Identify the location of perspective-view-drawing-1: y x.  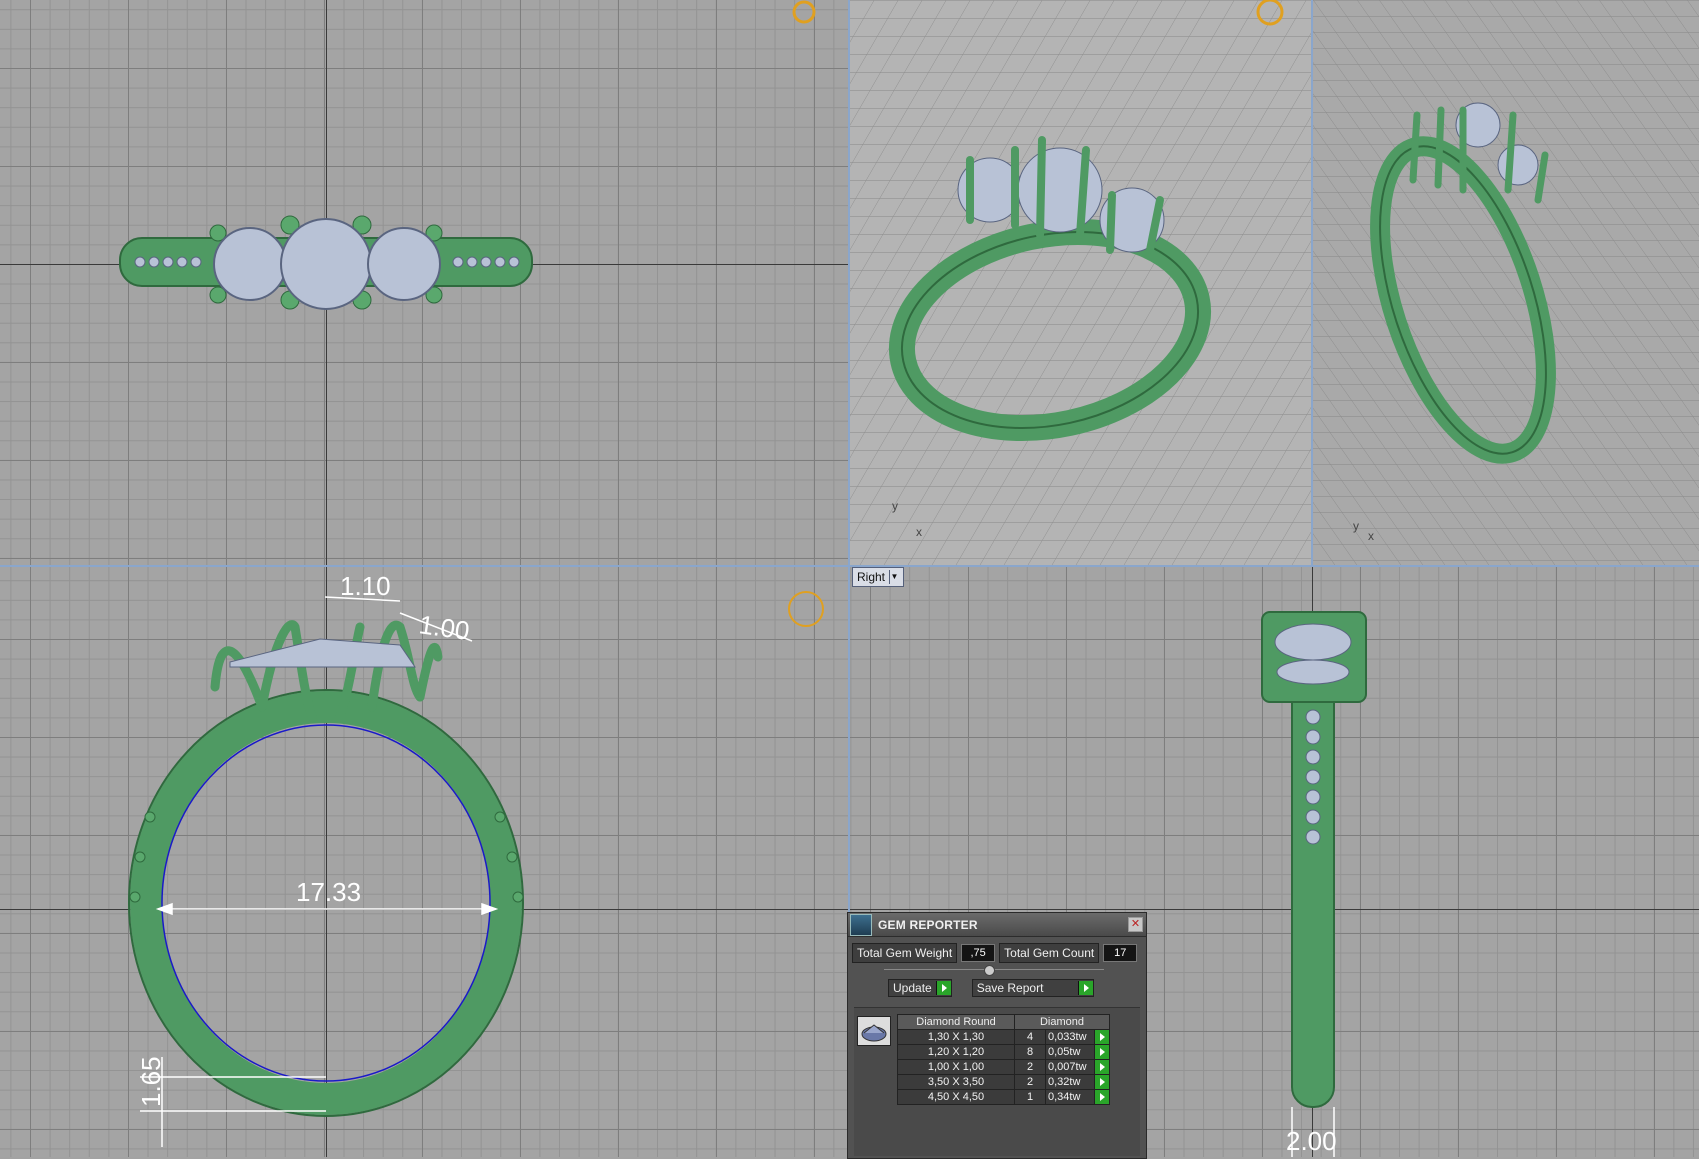
(1080, 282).